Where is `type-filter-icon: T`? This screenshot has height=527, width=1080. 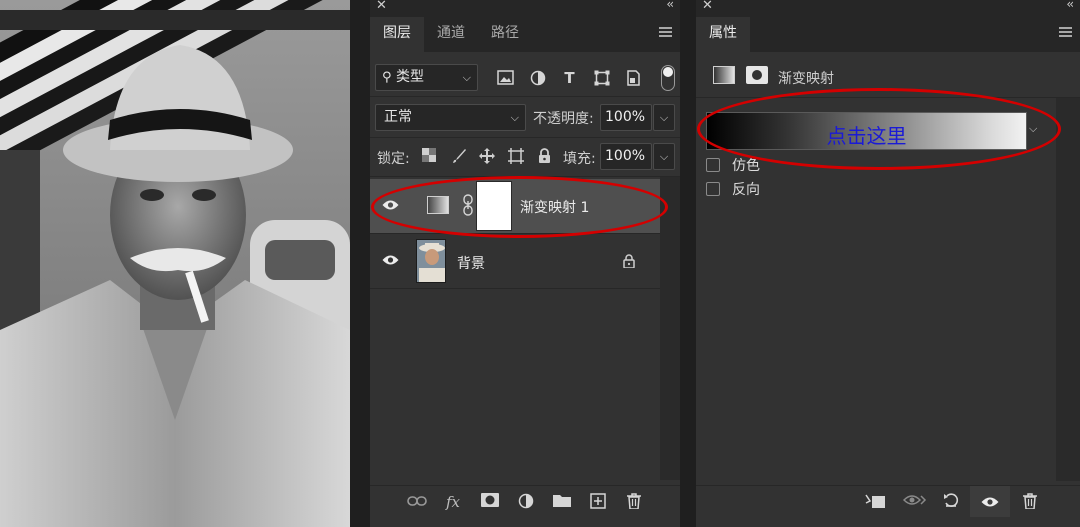
type-filter-icon: T is located at coordinates (569, 78).